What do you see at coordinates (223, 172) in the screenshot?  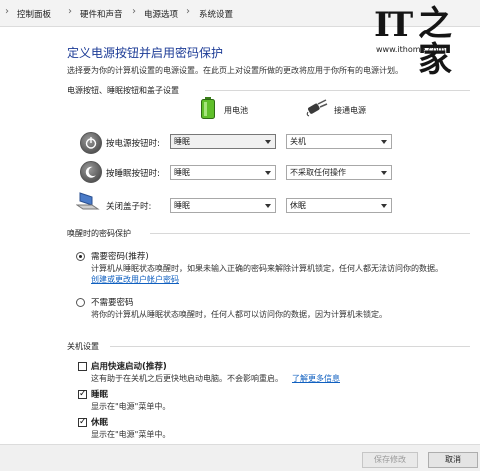 I see `sleep-button-battery-select: 睡眠` at bounding box center [223, 172].